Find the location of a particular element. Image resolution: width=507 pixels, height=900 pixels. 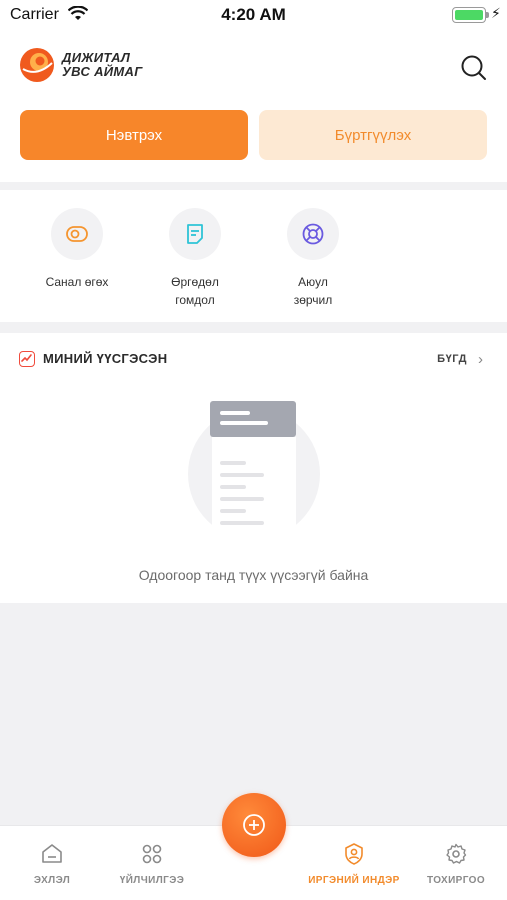

grid-icon is located at coordinates (152, 854).